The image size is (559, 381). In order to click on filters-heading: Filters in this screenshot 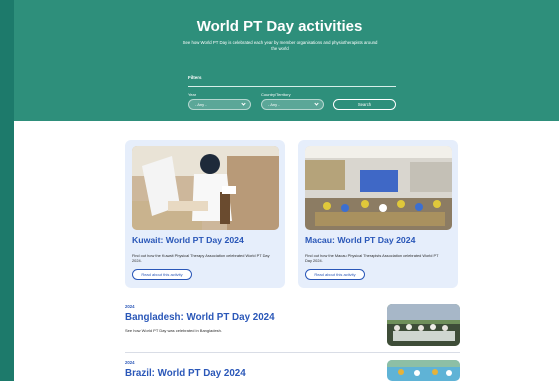, I will do `click(195, 77)`.